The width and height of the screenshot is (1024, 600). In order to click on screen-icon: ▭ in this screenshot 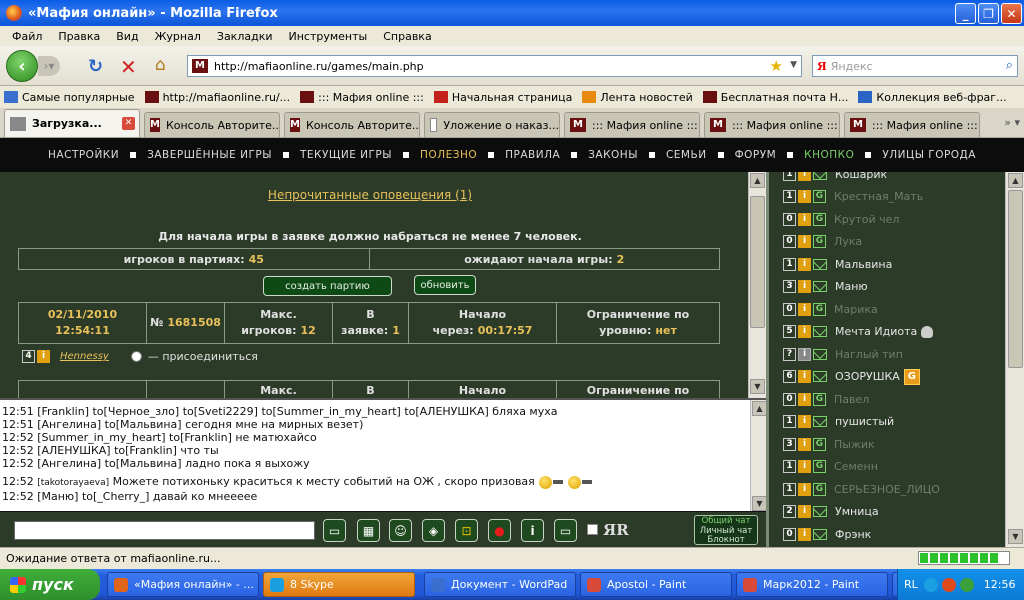, I will do `click(565, 530)`.